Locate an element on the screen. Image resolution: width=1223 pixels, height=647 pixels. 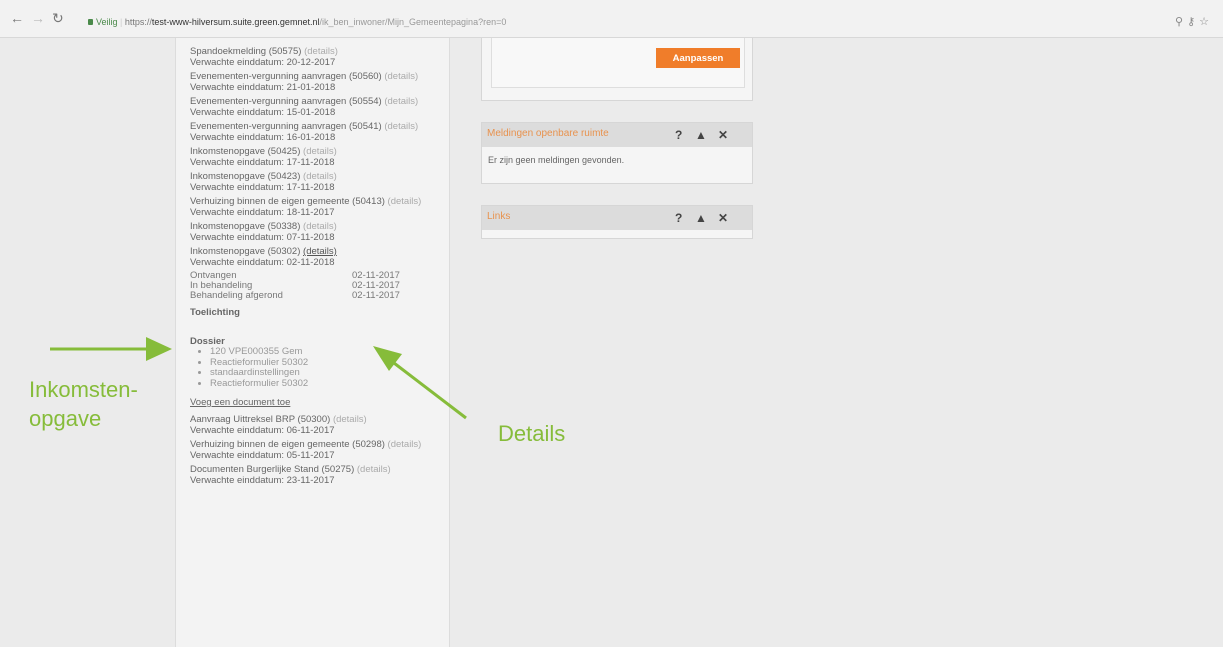
annotation-label-details: Details is located at coordinates (532, 433).